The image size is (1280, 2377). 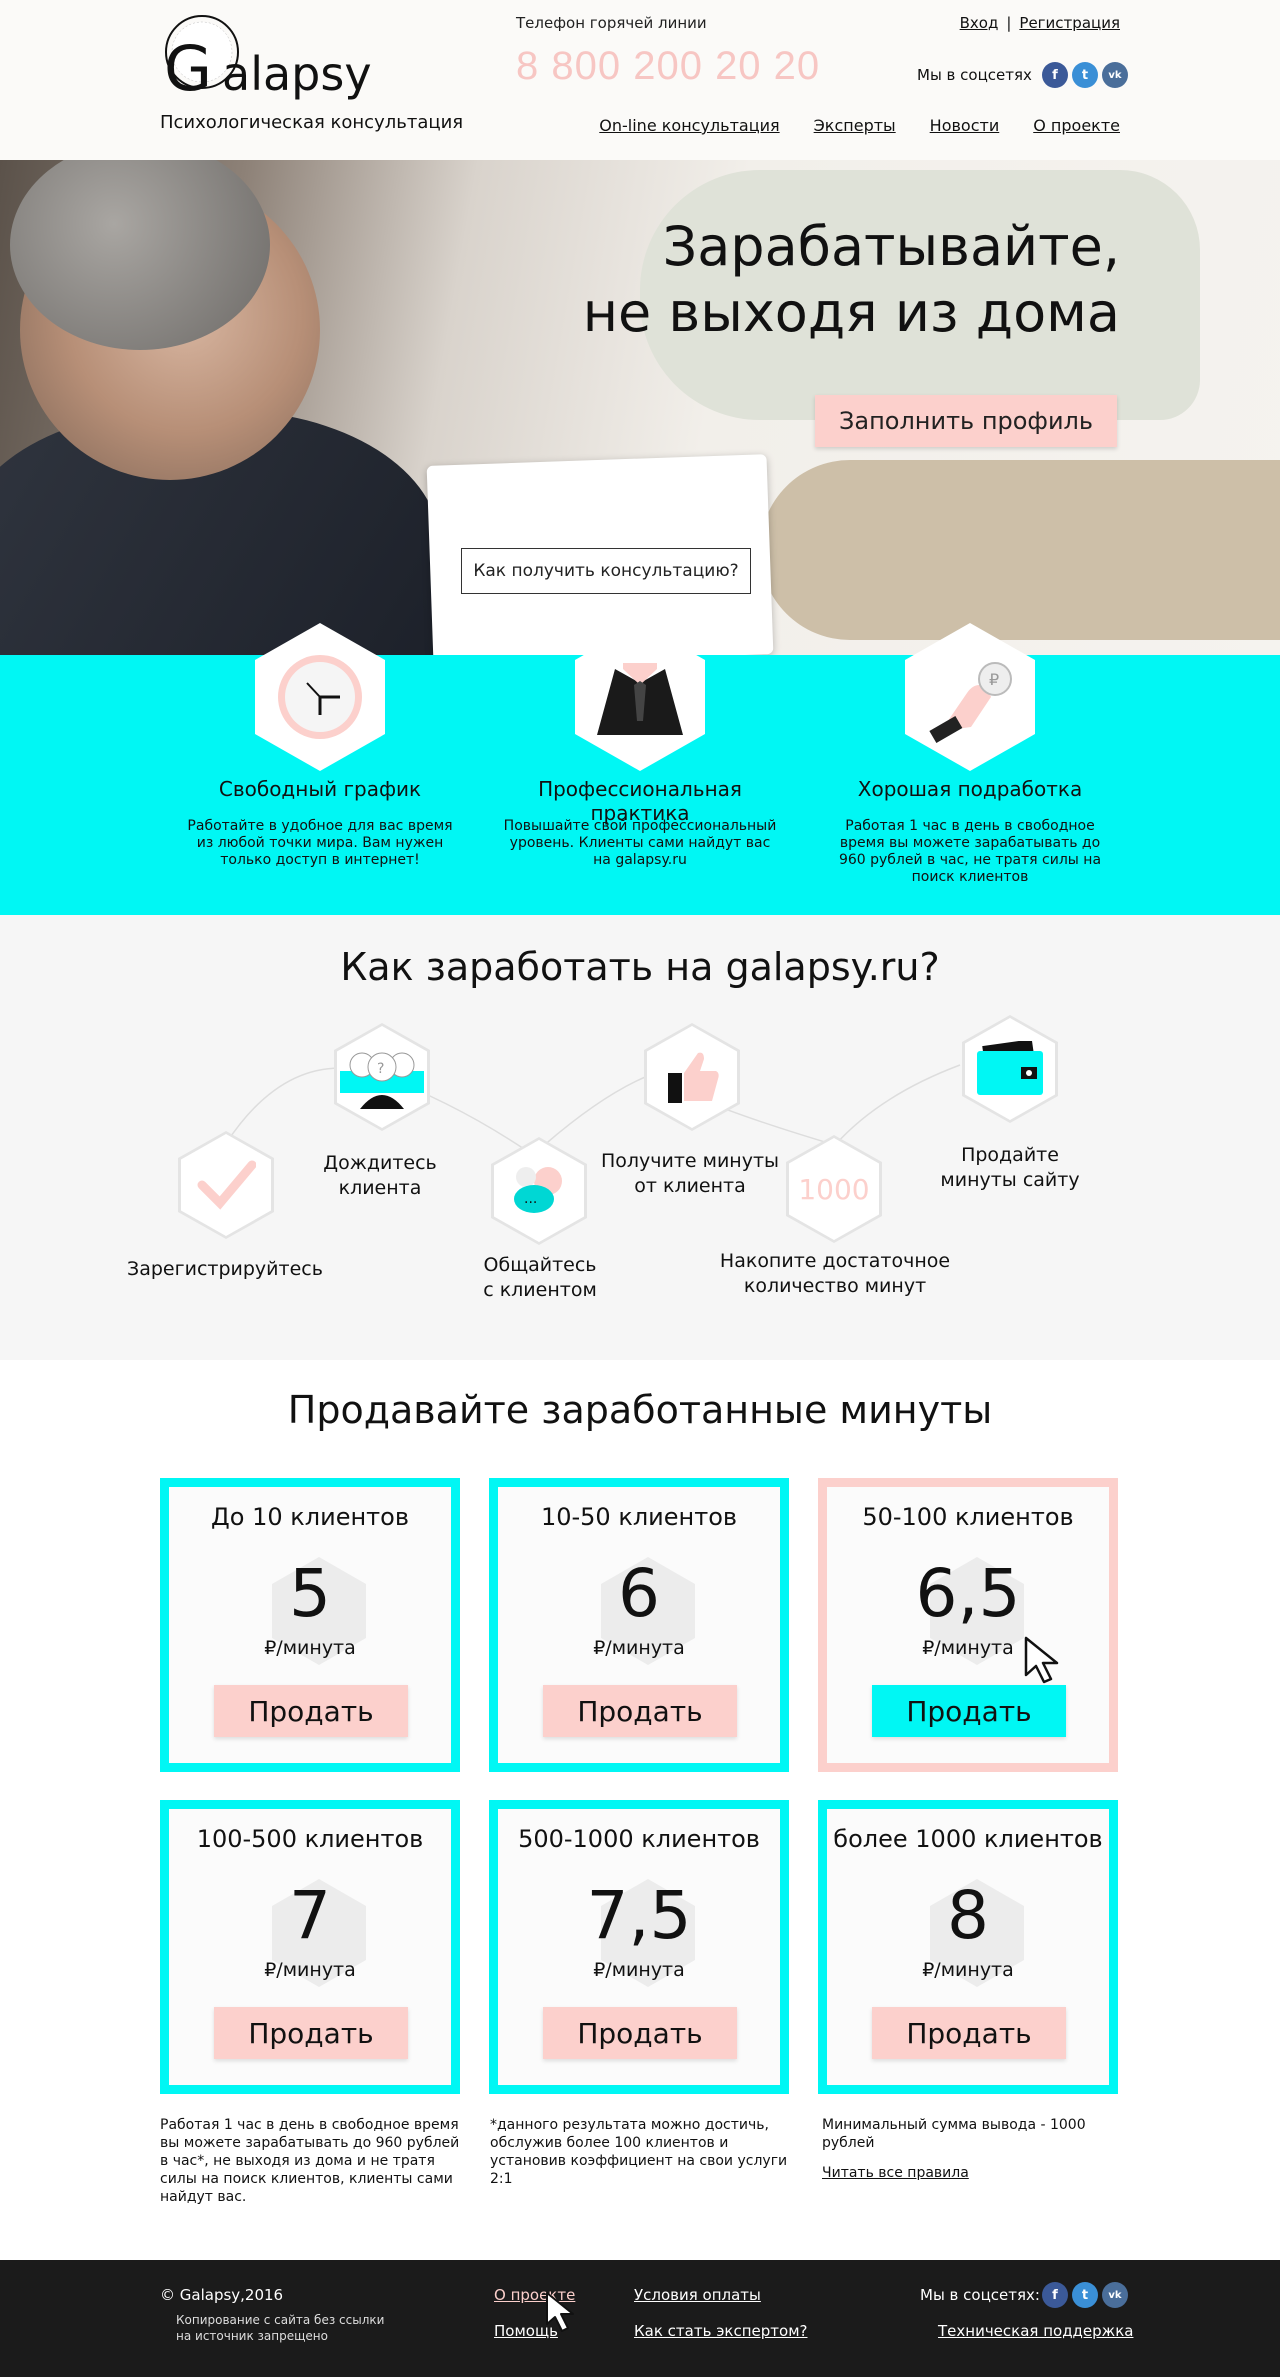 What do you see at coordinates (310, 1915) in the screenshot?
I see `price-value: 7` at bounding box center [310, 1915].